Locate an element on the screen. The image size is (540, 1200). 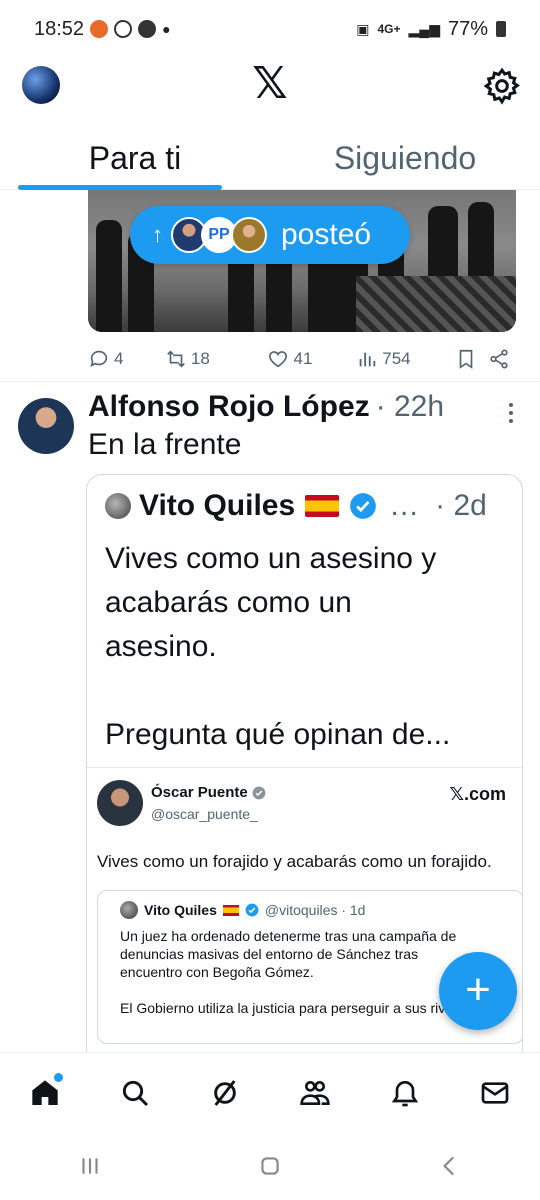
back-chevron-icon is located at coordinates (449, 1166).